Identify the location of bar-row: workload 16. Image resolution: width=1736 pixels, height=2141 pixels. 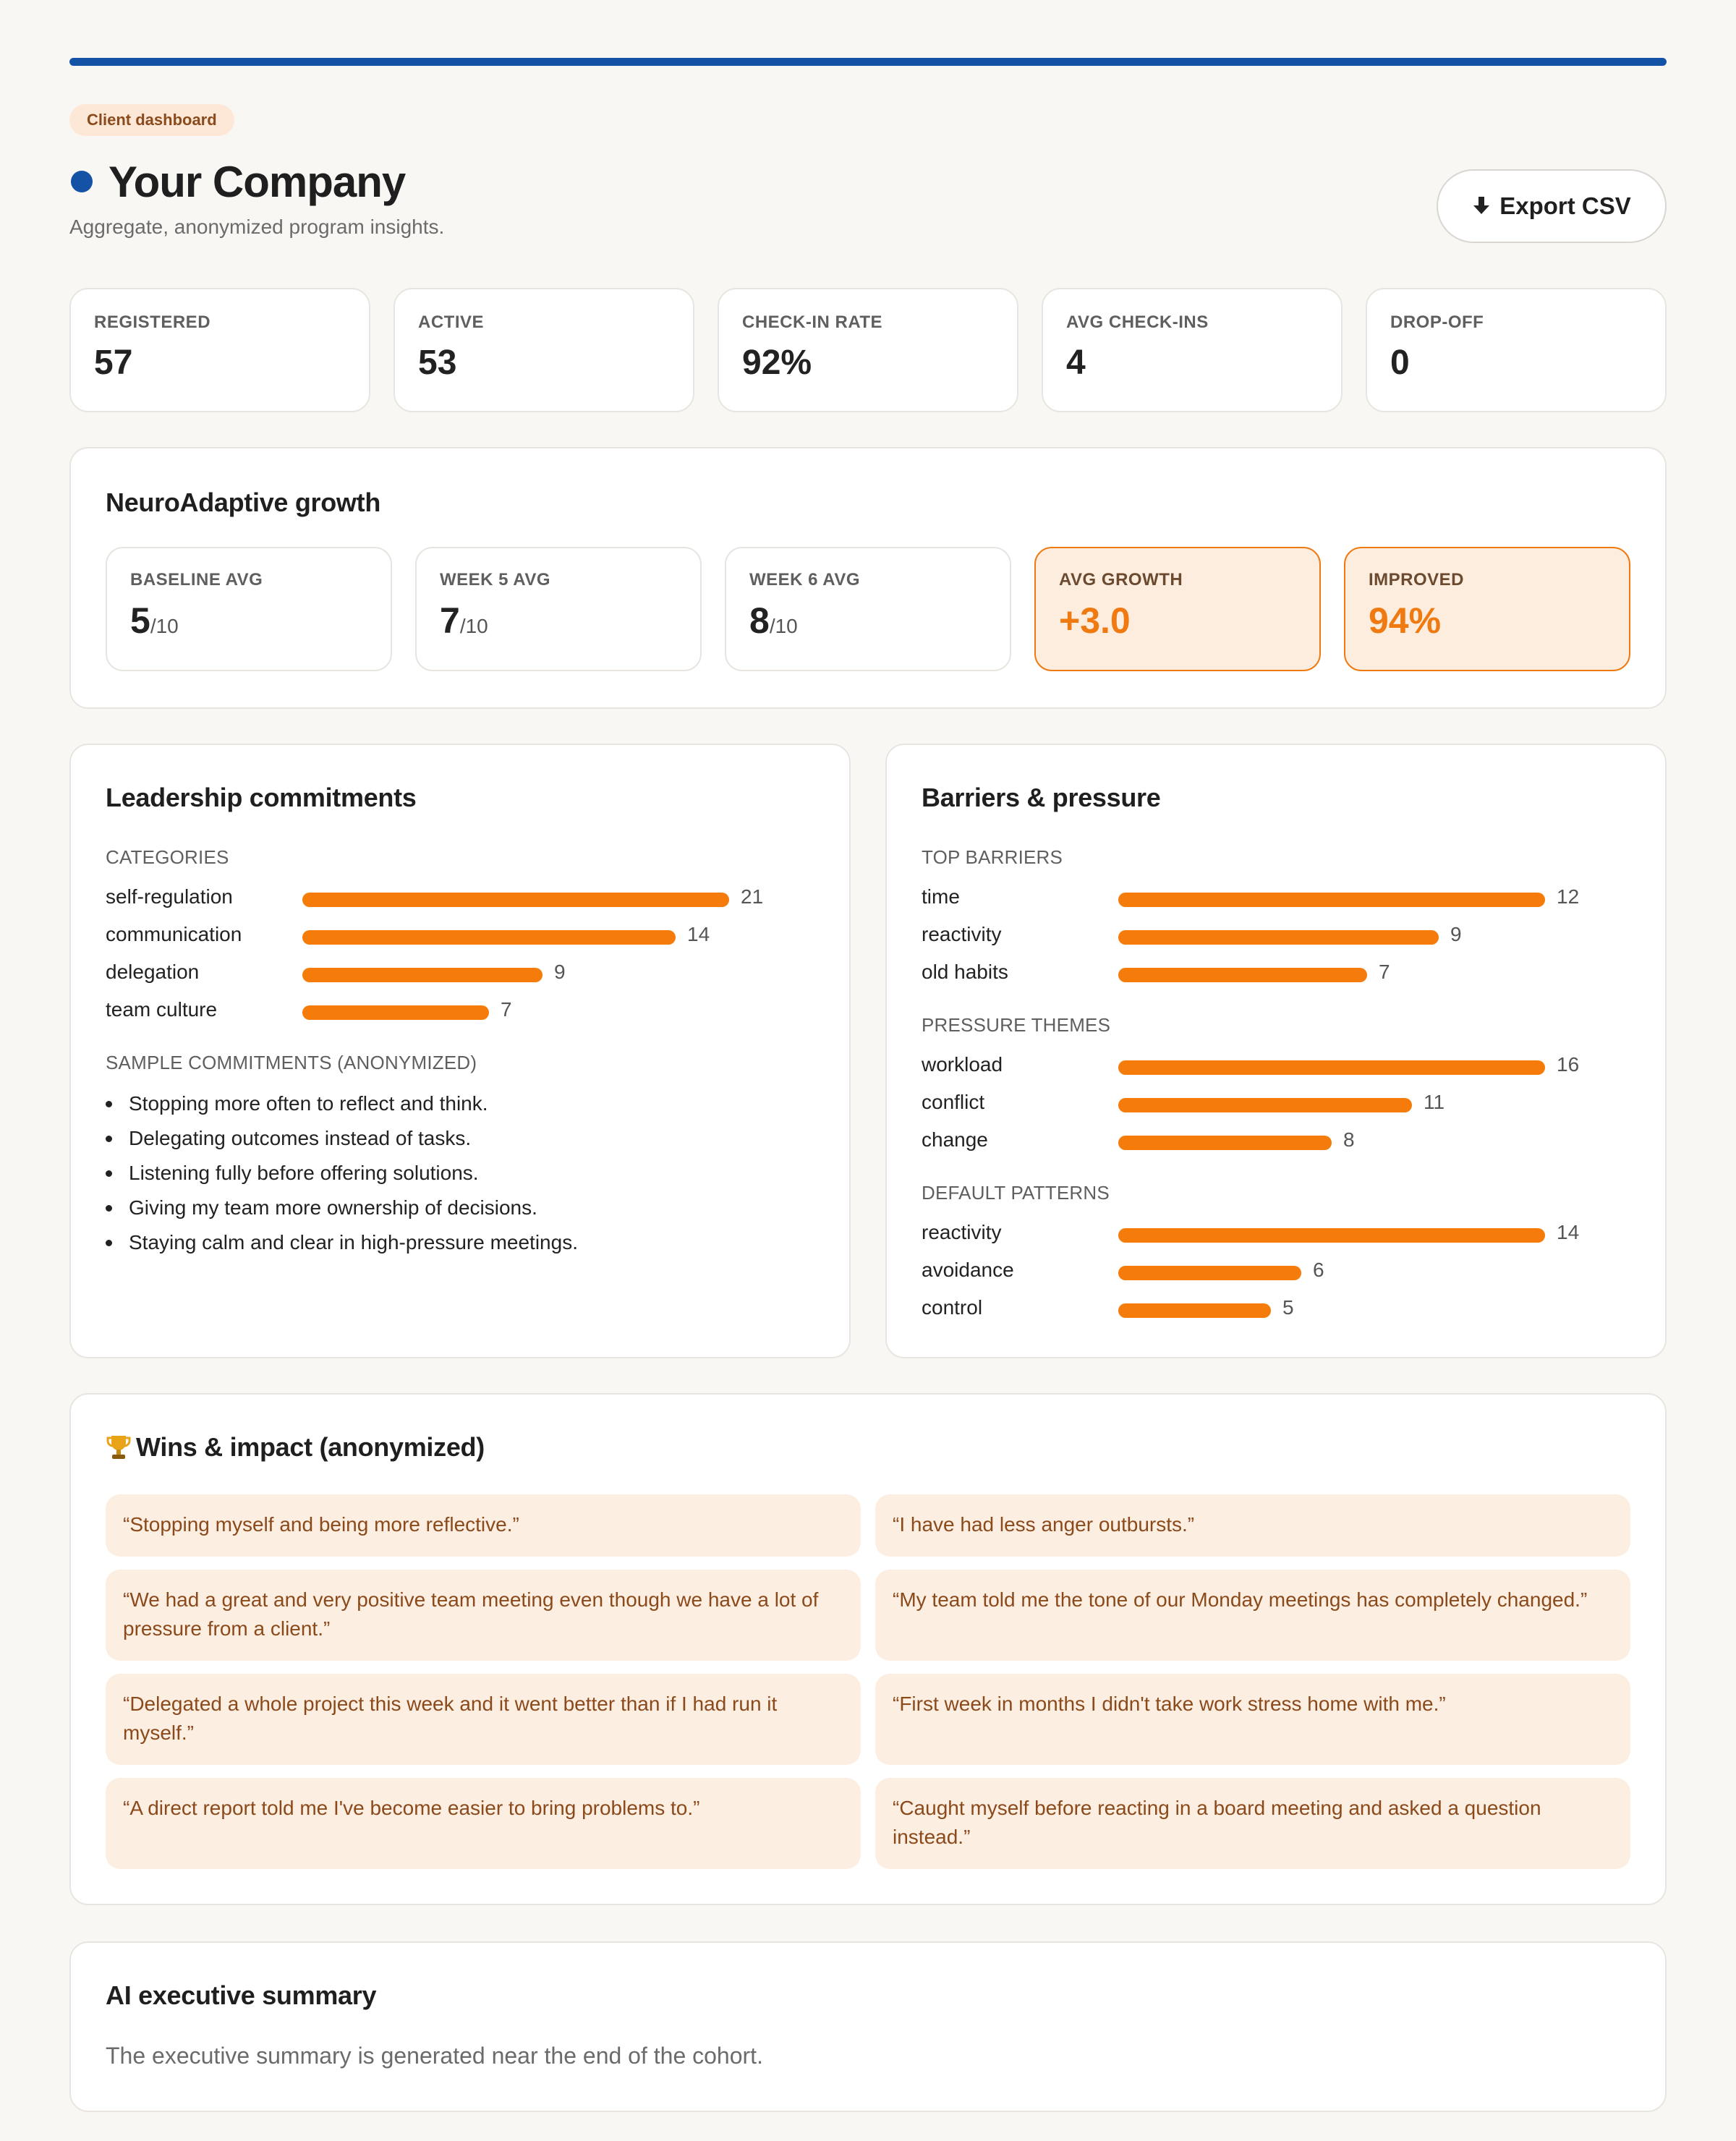
(1255, 1064).